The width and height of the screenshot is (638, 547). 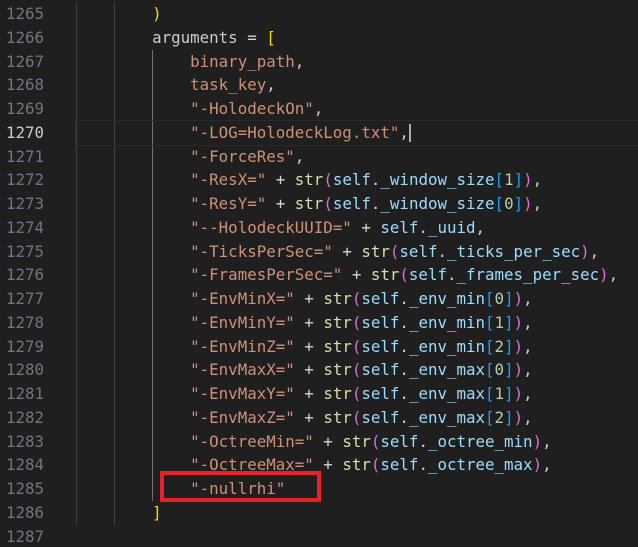 I want to click on code-line: 1271 "-ForceRes",, so click(x=319, y=157).